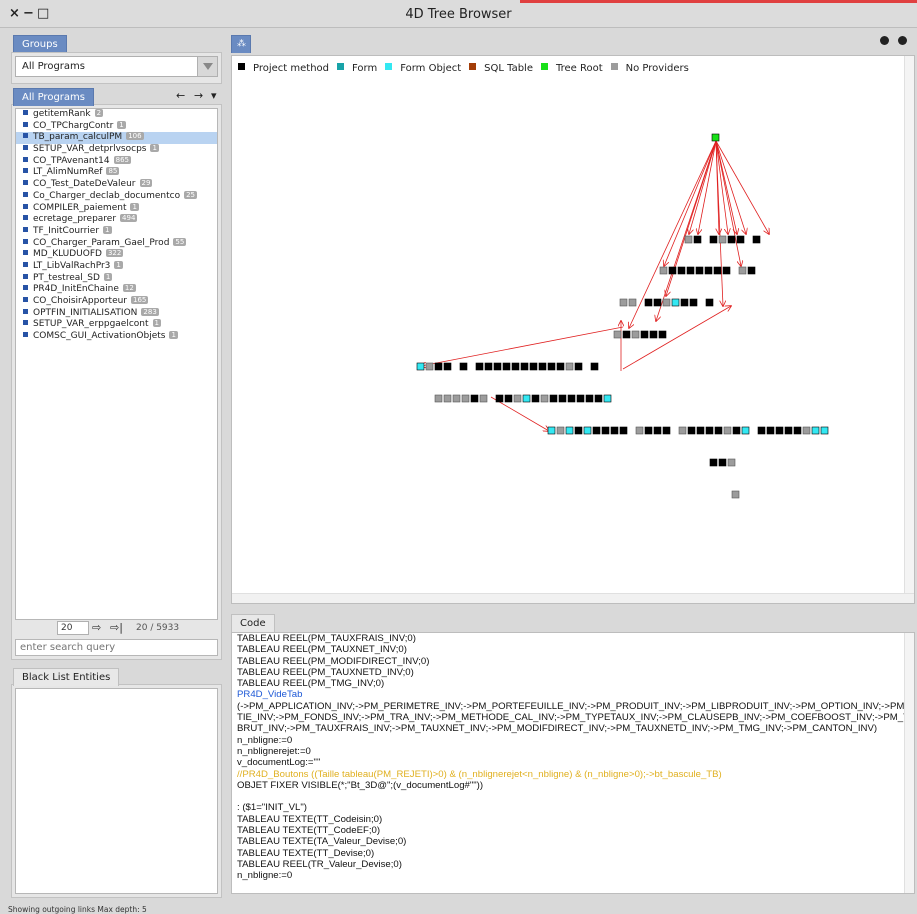 The width and height of the screenshot is (917, 914). Describe the element at coordinates (116, 150) in the screenshot. I see `list-item: SETUP_VAR_detprlvsocps 1` at that location.